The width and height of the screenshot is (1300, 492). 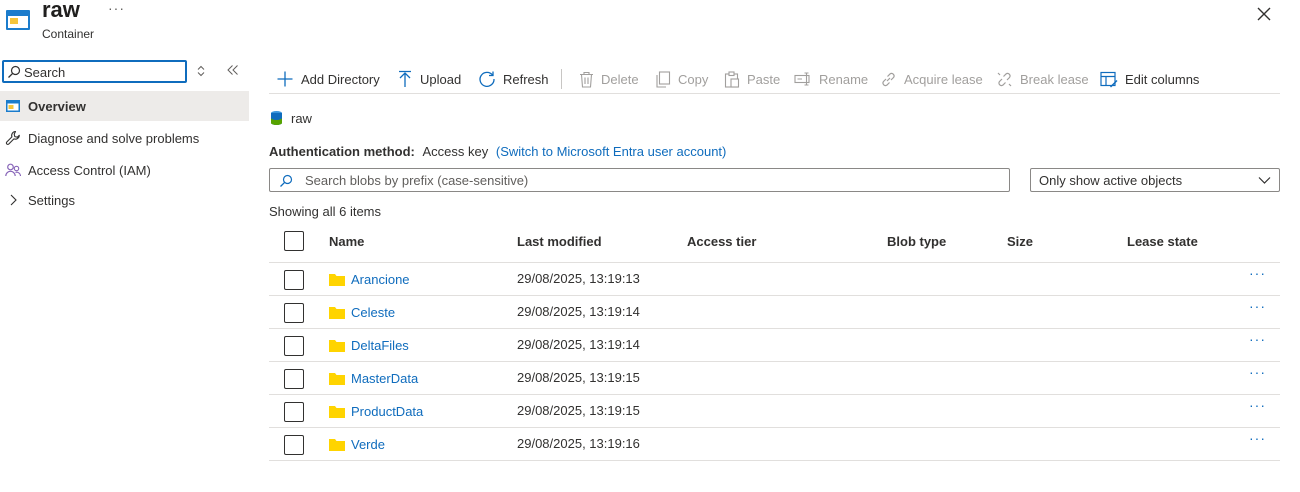 I want to click on edit-columns-button: Edit columns, so click(x=1149, y=79).